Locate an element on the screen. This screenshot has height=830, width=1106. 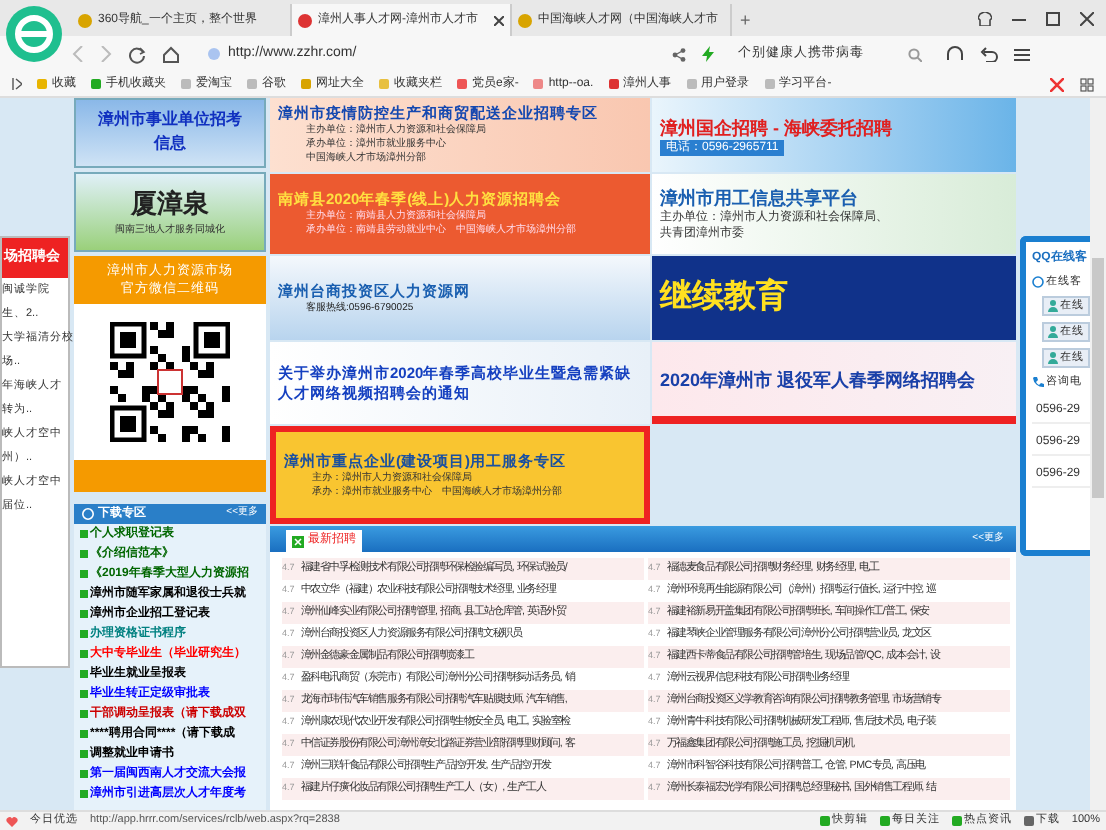
back-icon is located at coordinates (78, 54).